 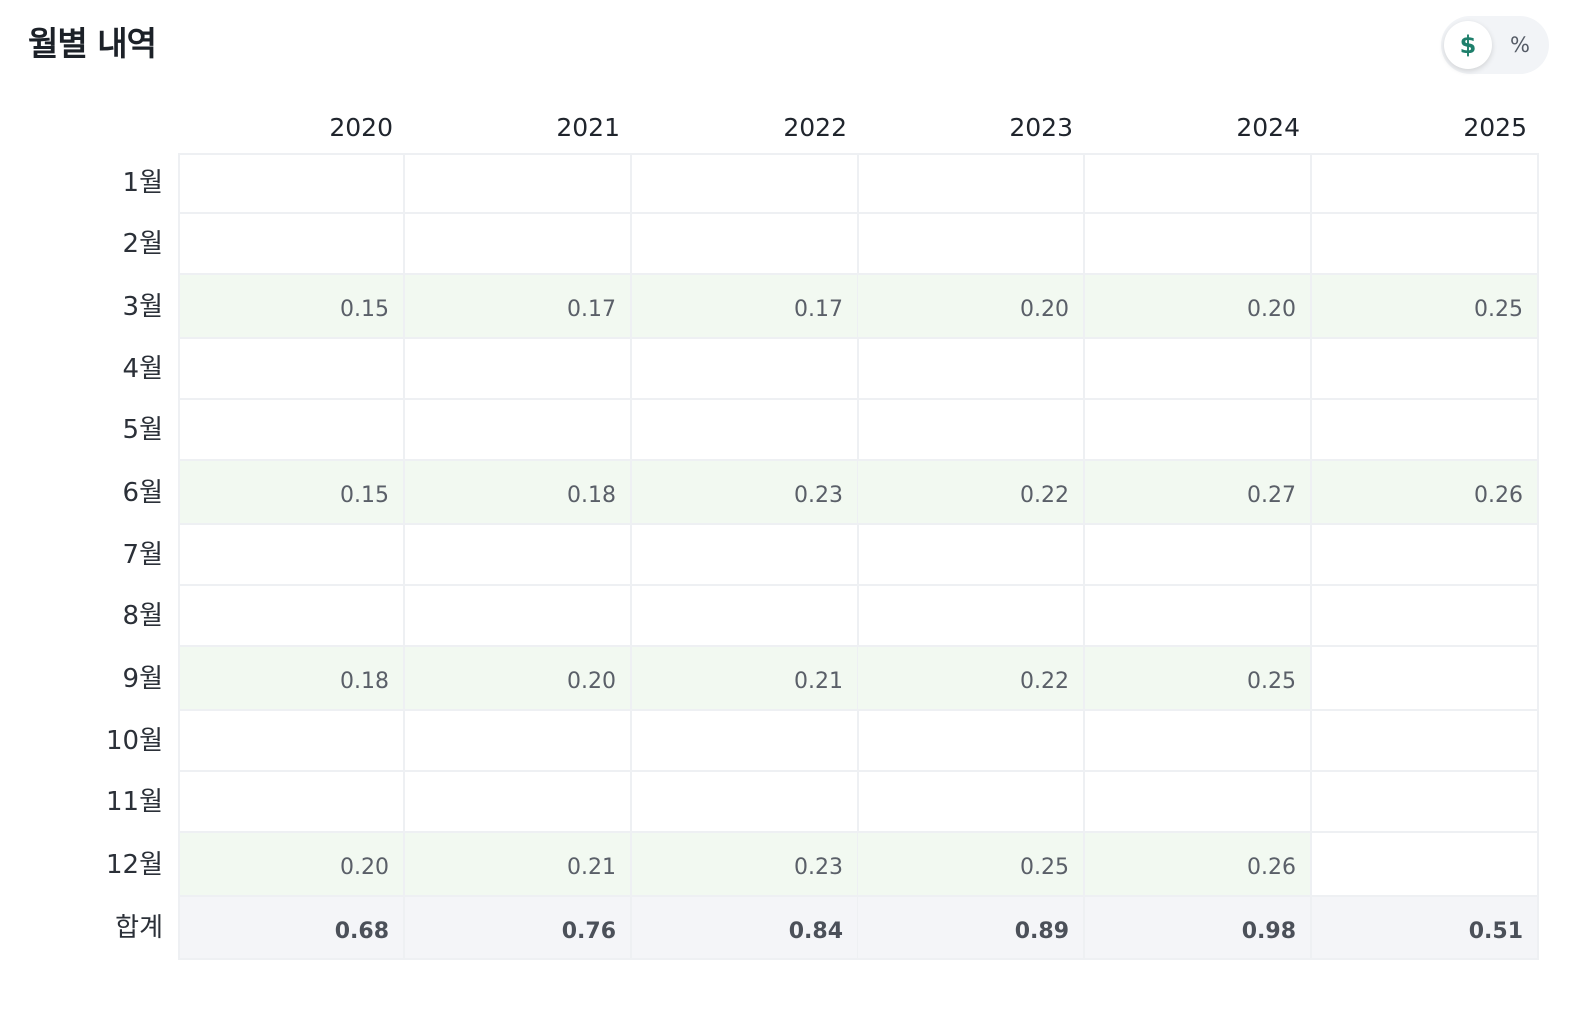 I want to click on month-label: 3월, so click(x=142, y=307).